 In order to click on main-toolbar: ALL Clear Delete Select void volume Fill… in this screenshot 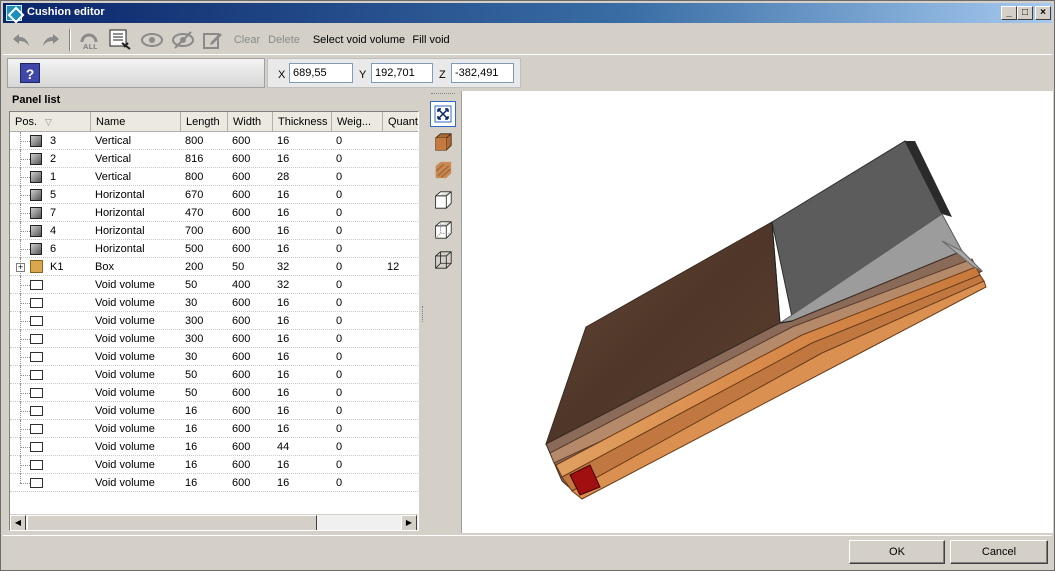, I will do `click(527, 40)`.